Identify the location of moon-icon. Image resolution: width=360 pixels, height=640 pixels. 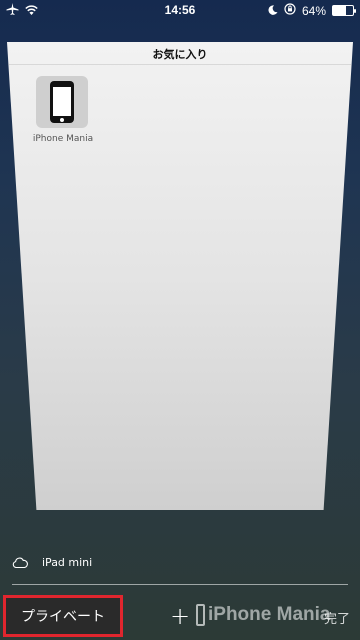
(273, 11).